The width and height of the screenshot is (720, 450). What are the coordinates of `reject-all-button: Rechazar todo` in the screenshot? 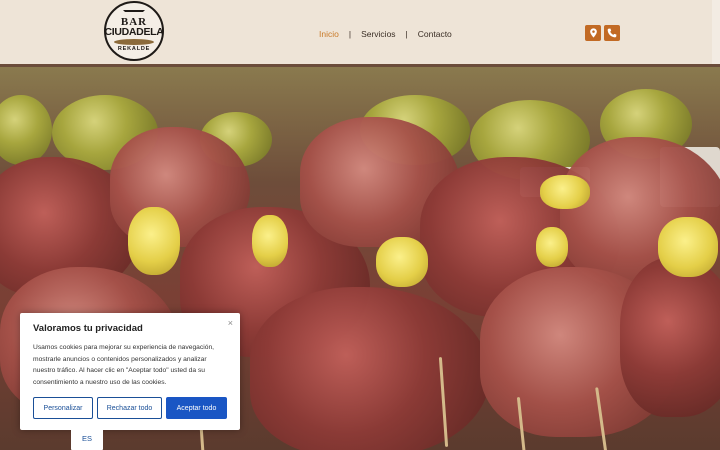 It's located at (129, 408).